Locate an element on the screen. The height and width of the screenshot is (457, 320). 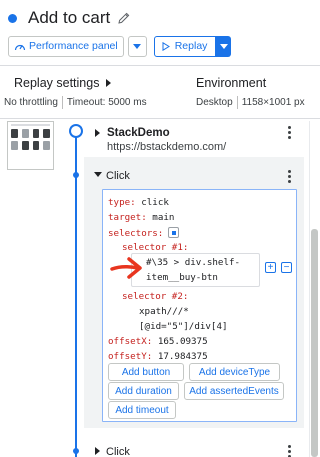
prop-target: target: main is located at coordinates (141, 217).